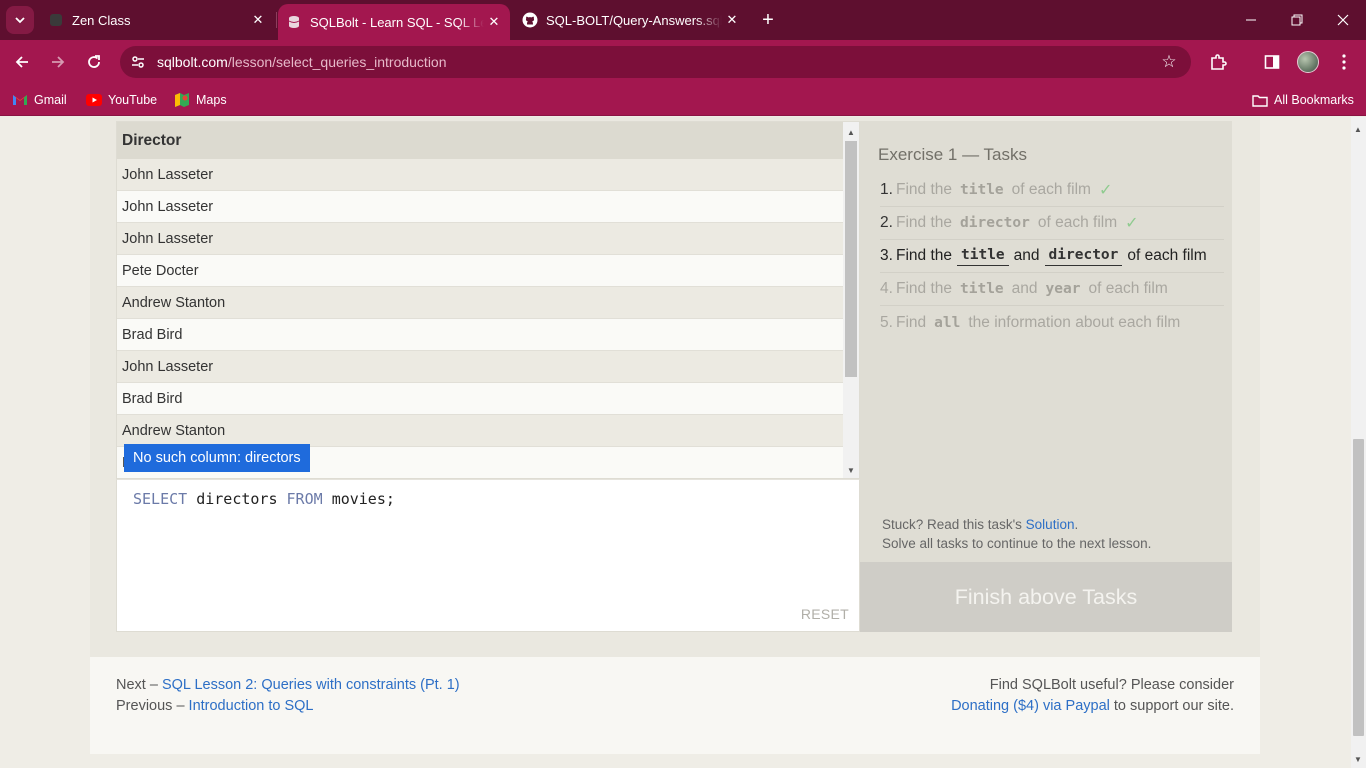  I want to click on bookmark-label: Maps, so click(211, 100).